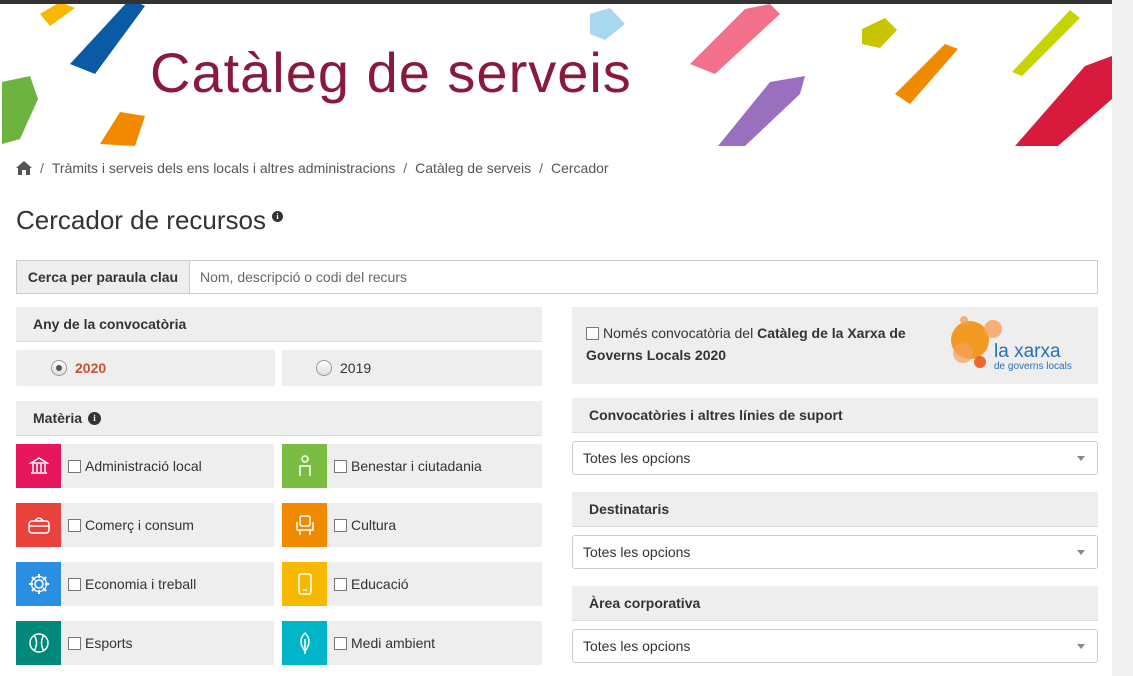 This screenshot has width=1133, height=676. What do you see at coordinates (580, 168) in the screenshot?
I see `breadcrumb-item-current: Cercador` at bounding box center [580, 168].